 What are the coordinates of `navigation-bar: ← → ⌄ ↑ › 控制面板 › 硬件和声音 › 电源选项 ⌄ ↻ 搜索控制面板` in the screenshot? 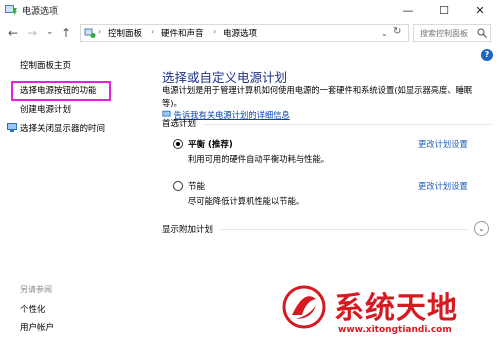 It's located at (249, 33).